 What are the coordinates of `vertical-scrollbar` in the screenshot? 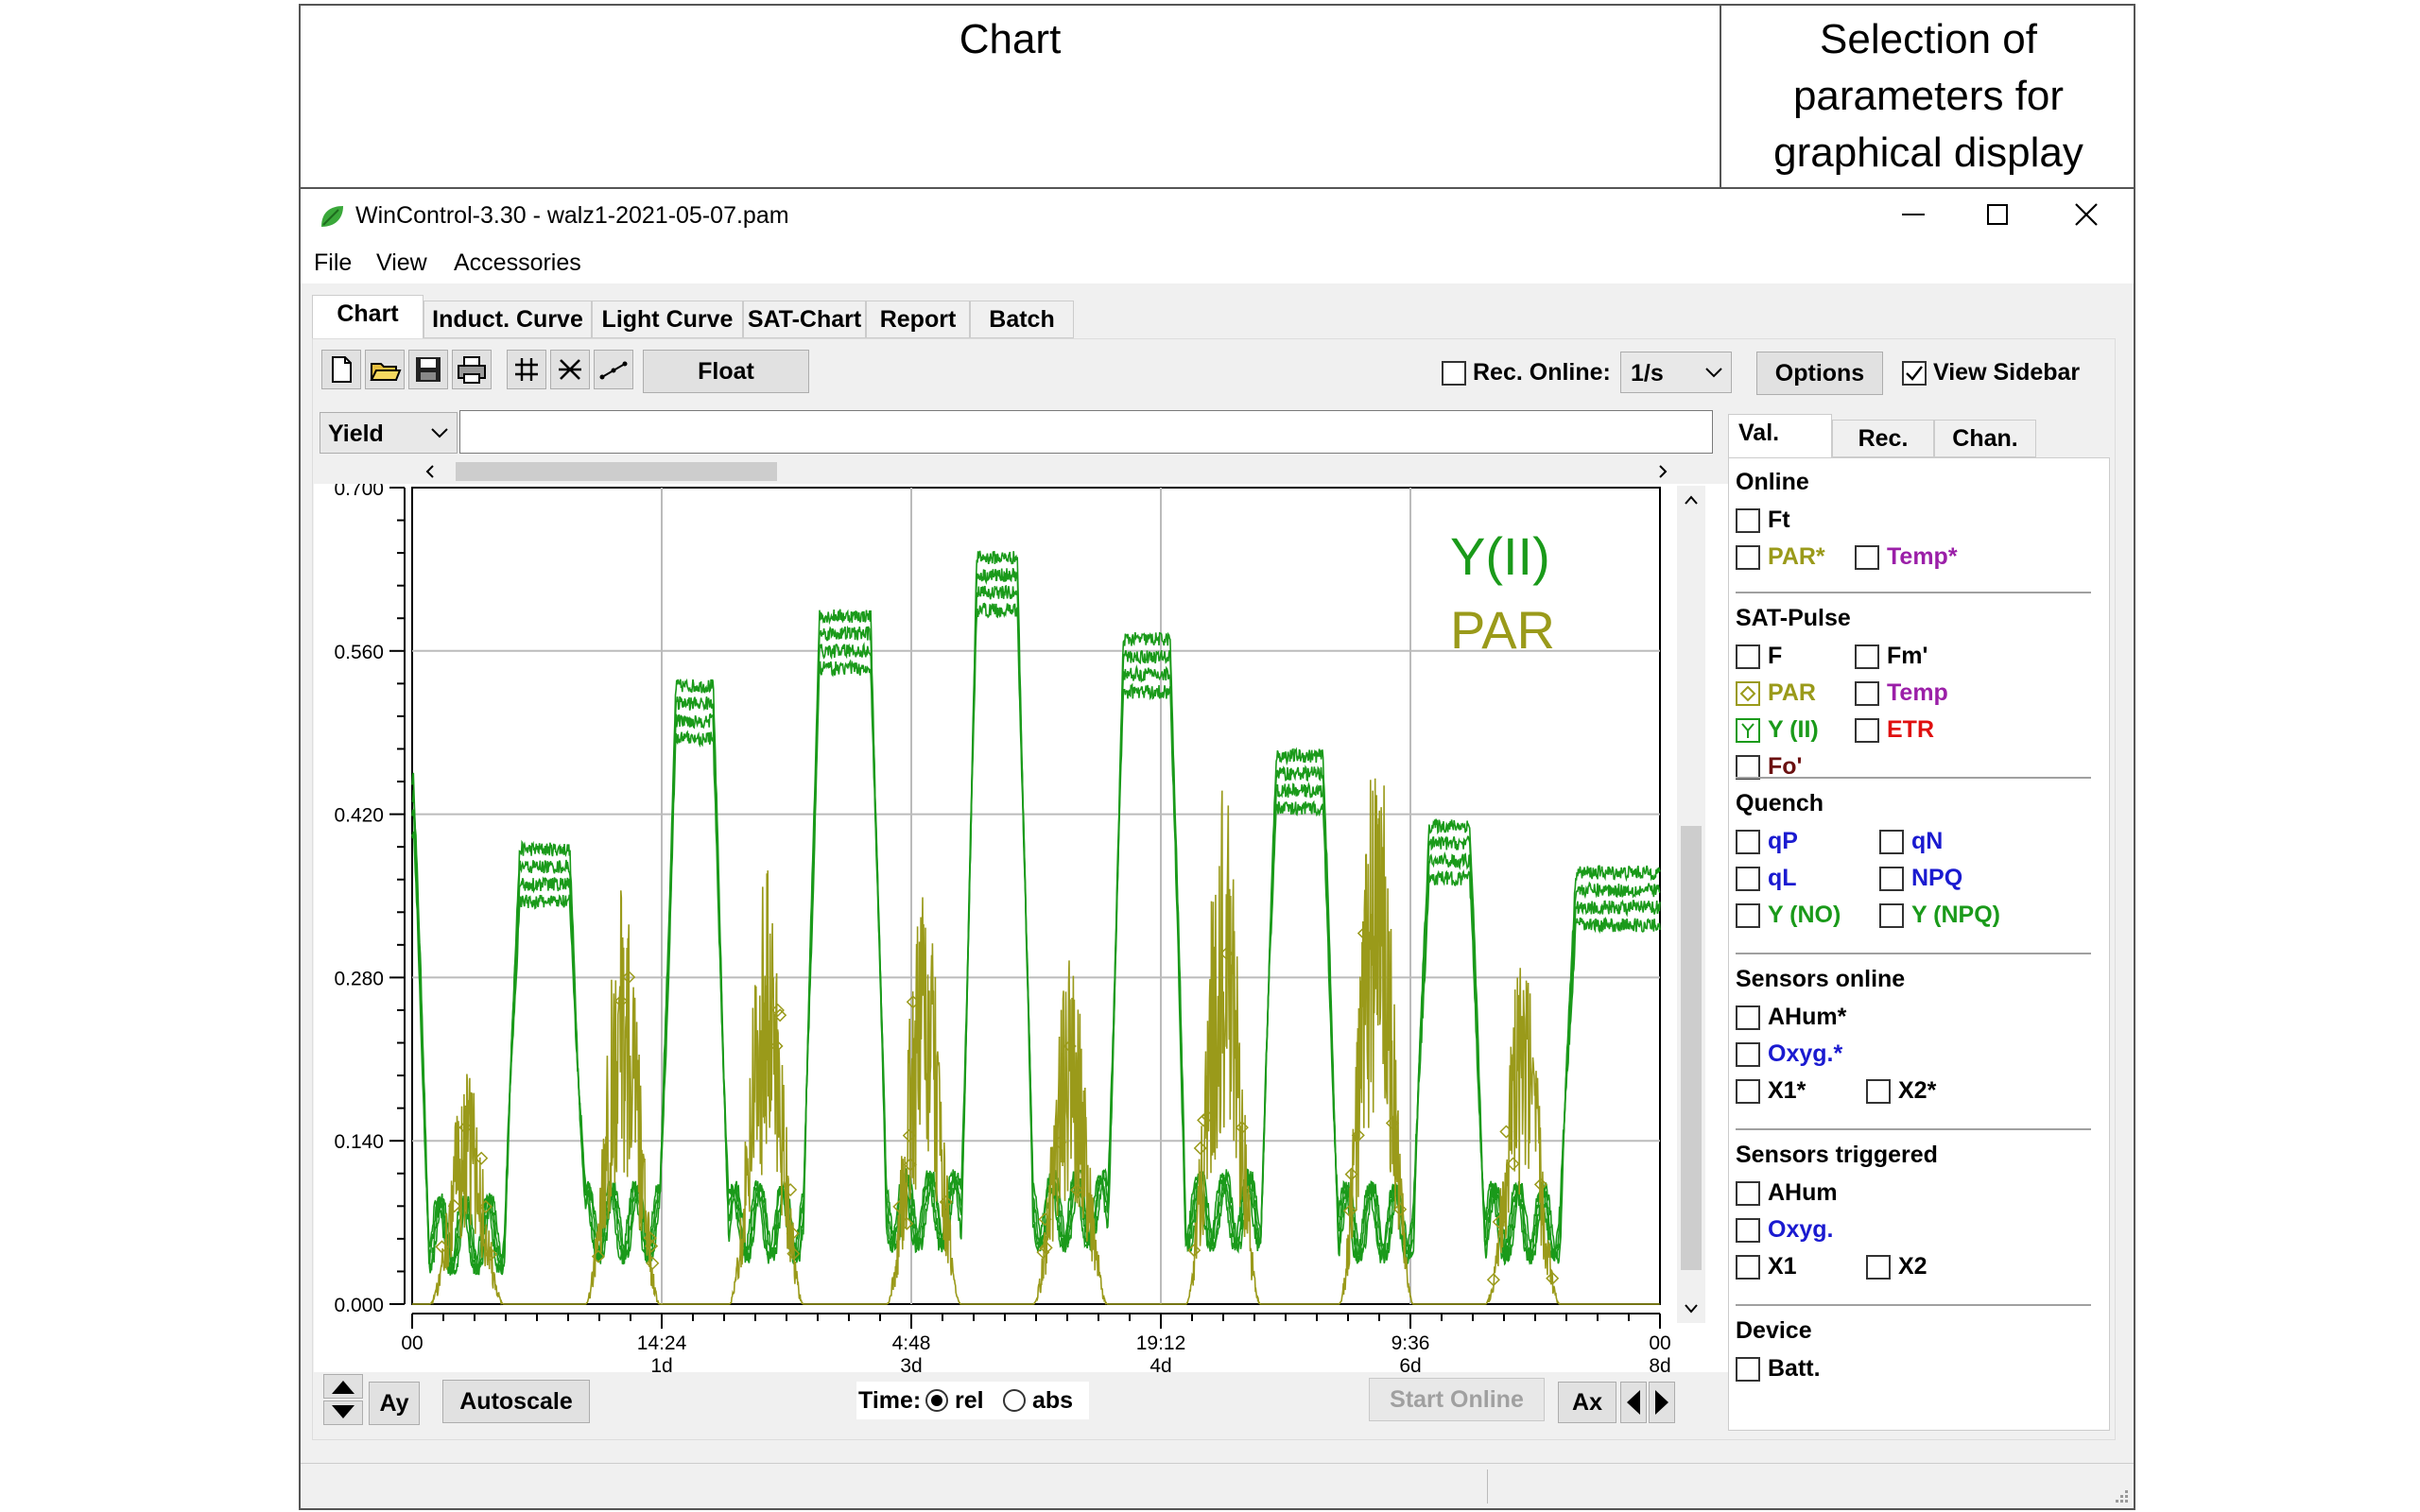 It's located at (1691, 904).